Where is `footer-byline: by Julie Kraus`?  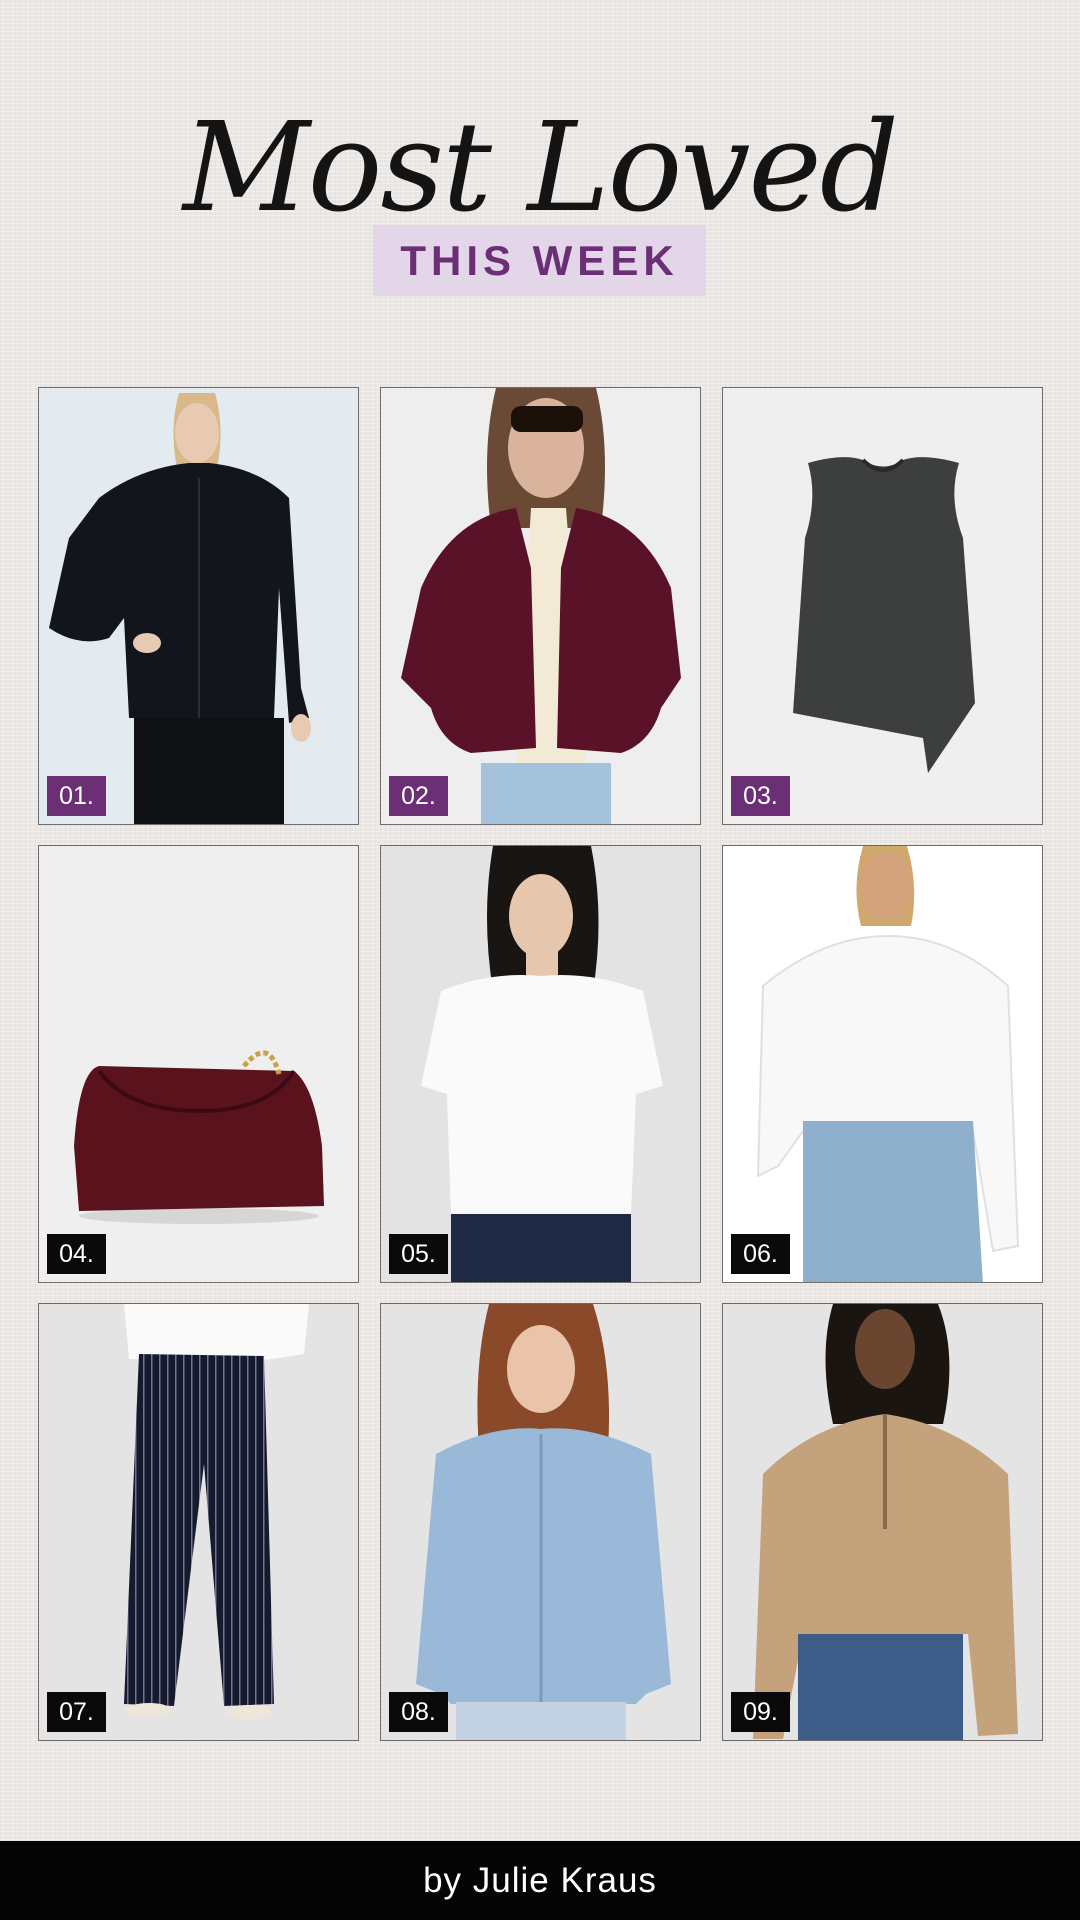
footer-byline: by Julie Kraus is located at coordinates (540, 1880).